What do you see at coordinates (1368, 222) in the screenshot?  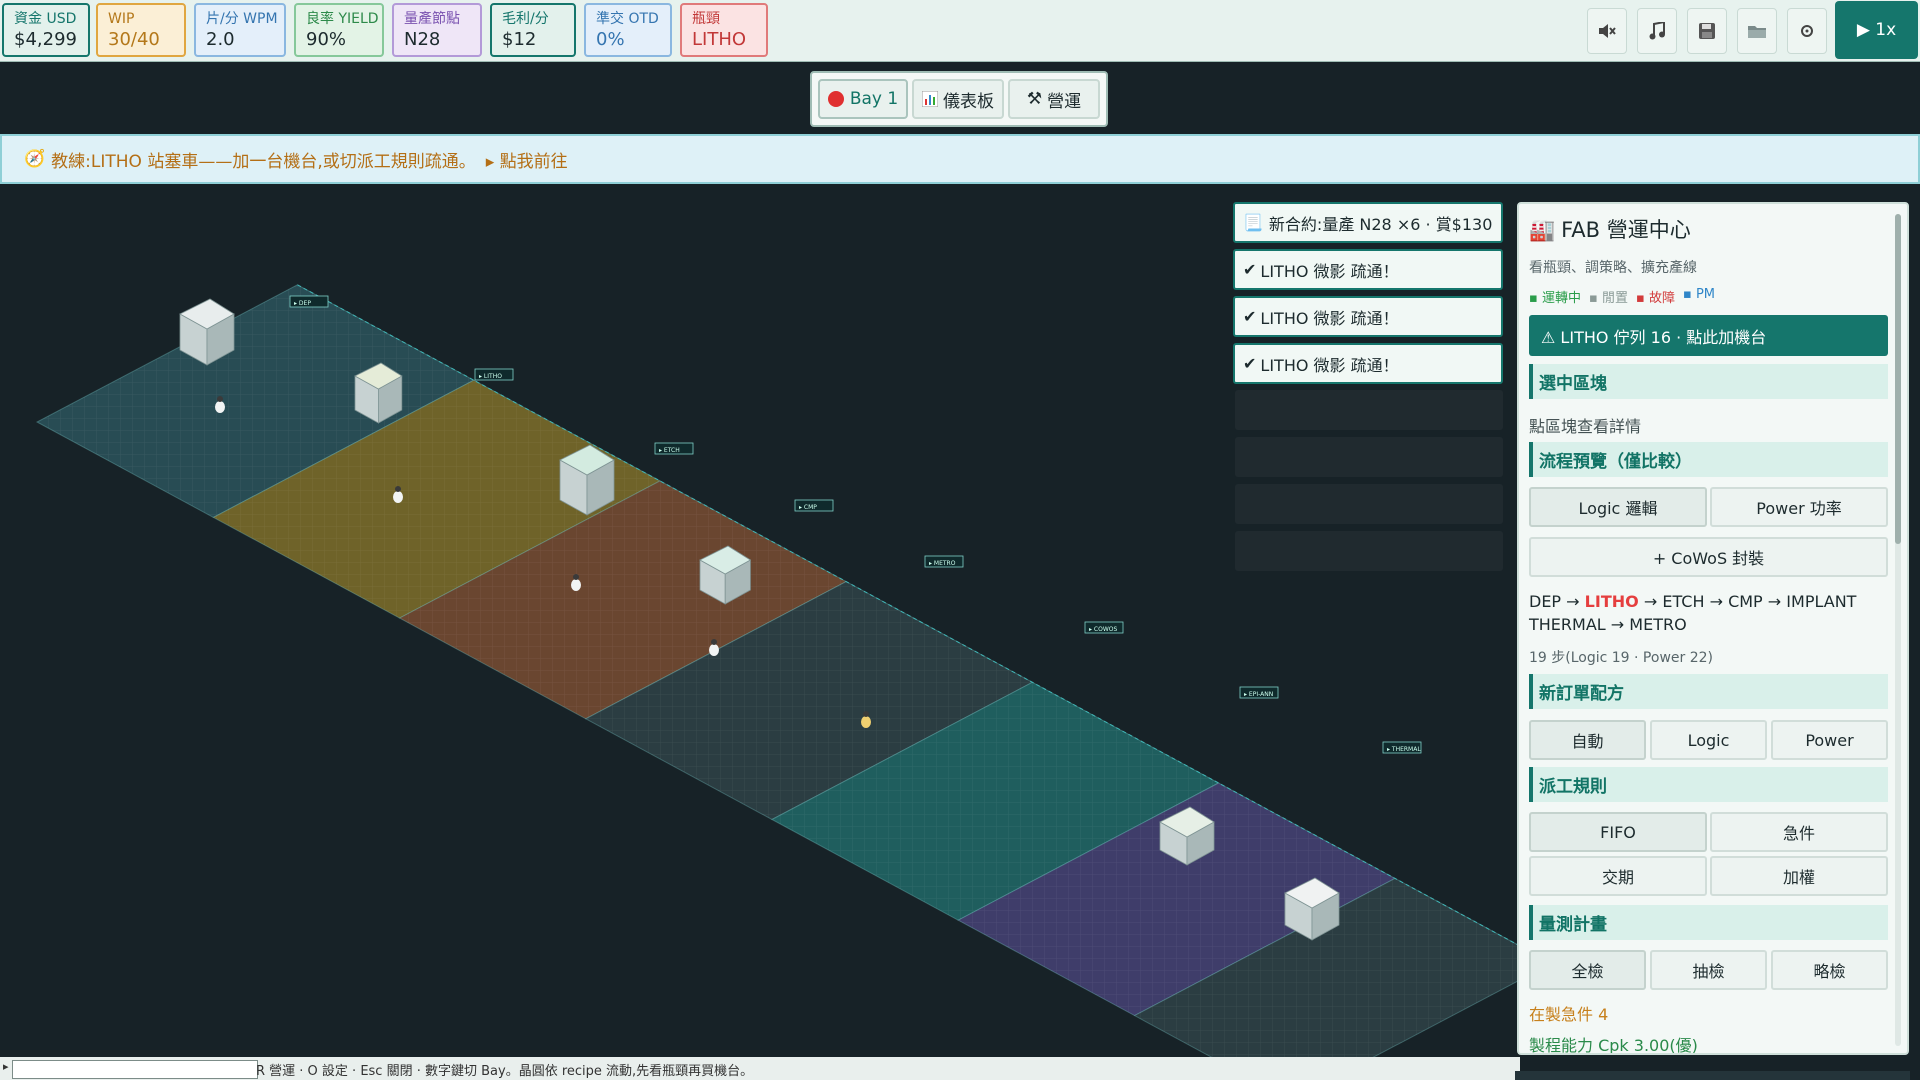 I see `toast-contract: 📃 新合約:量產 N28 ×6 · 賞$130` at bounding box center [1368, 222].